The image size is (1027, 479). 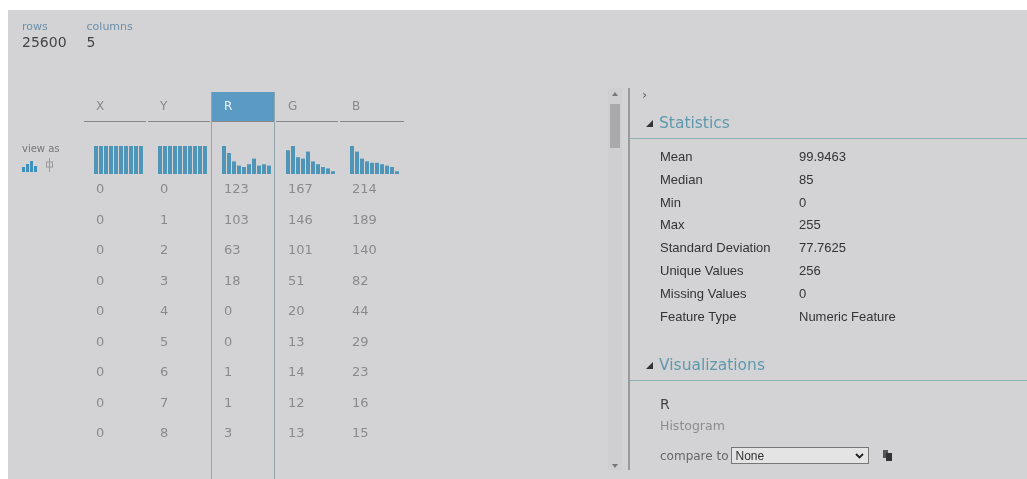 I want to click on table-cell-text: 2, so click(x=164, y=250).